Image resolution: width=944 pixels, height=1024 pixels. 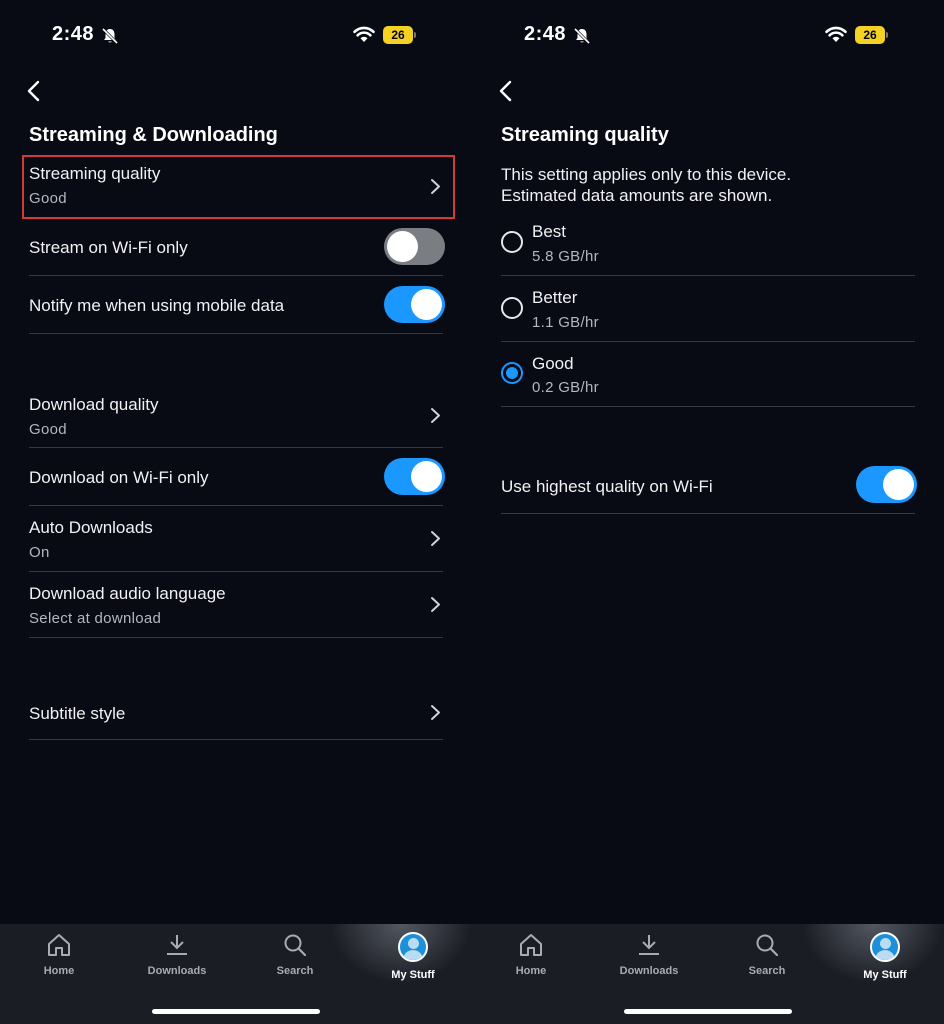 What do you see at coordinates (153, 135) in the screenshot?
I see `page-title: Streaming & Downloading` at bounding box center [153, 135].